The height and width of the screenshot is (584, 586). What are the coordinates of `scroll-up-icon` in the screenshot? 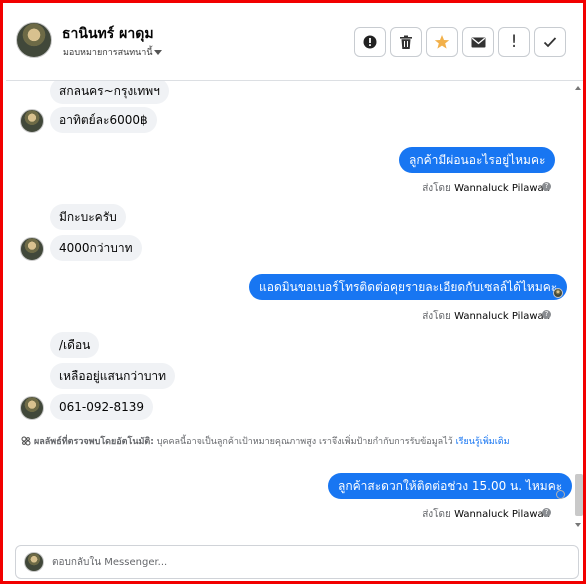 It's located at (578, 88).